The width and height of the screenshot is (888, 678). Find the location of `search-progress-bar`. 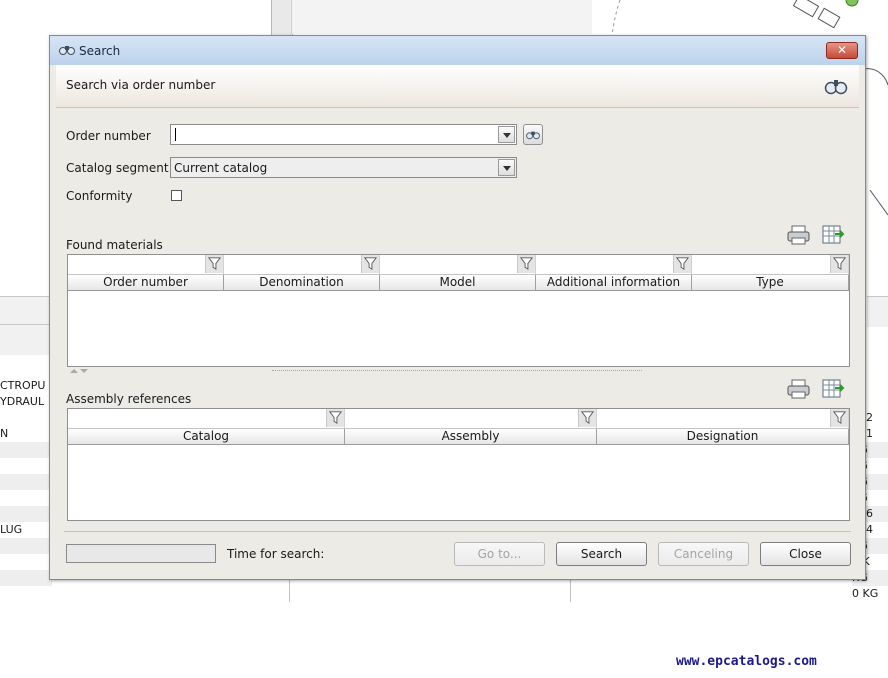

search-progress-bar is located at coordinates (141, 553).